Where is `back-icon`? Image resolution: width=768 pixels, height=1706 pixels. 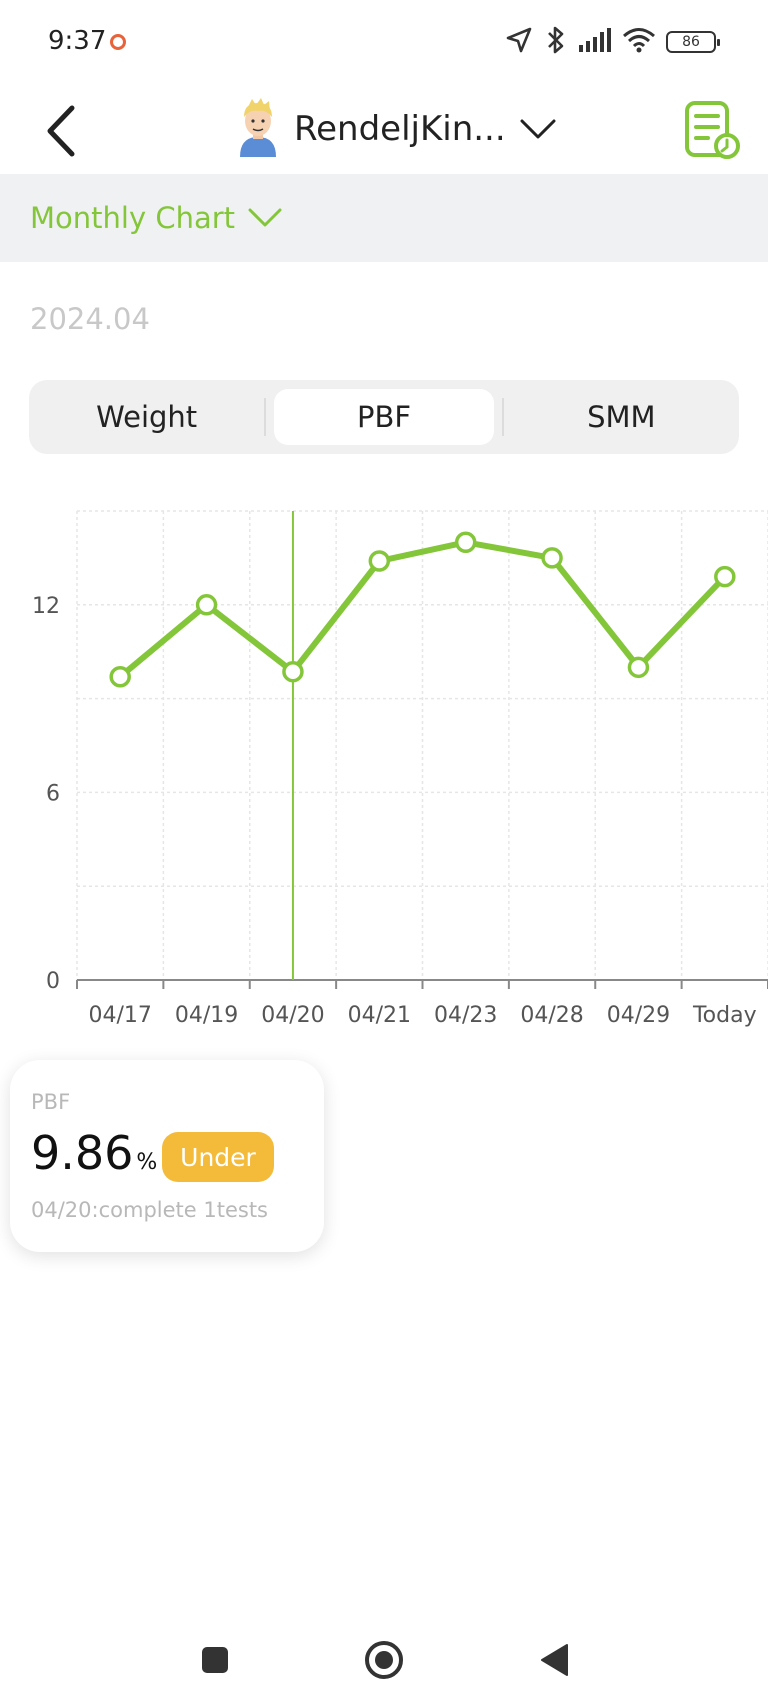 back-icon is located at coordinates (61, 131).